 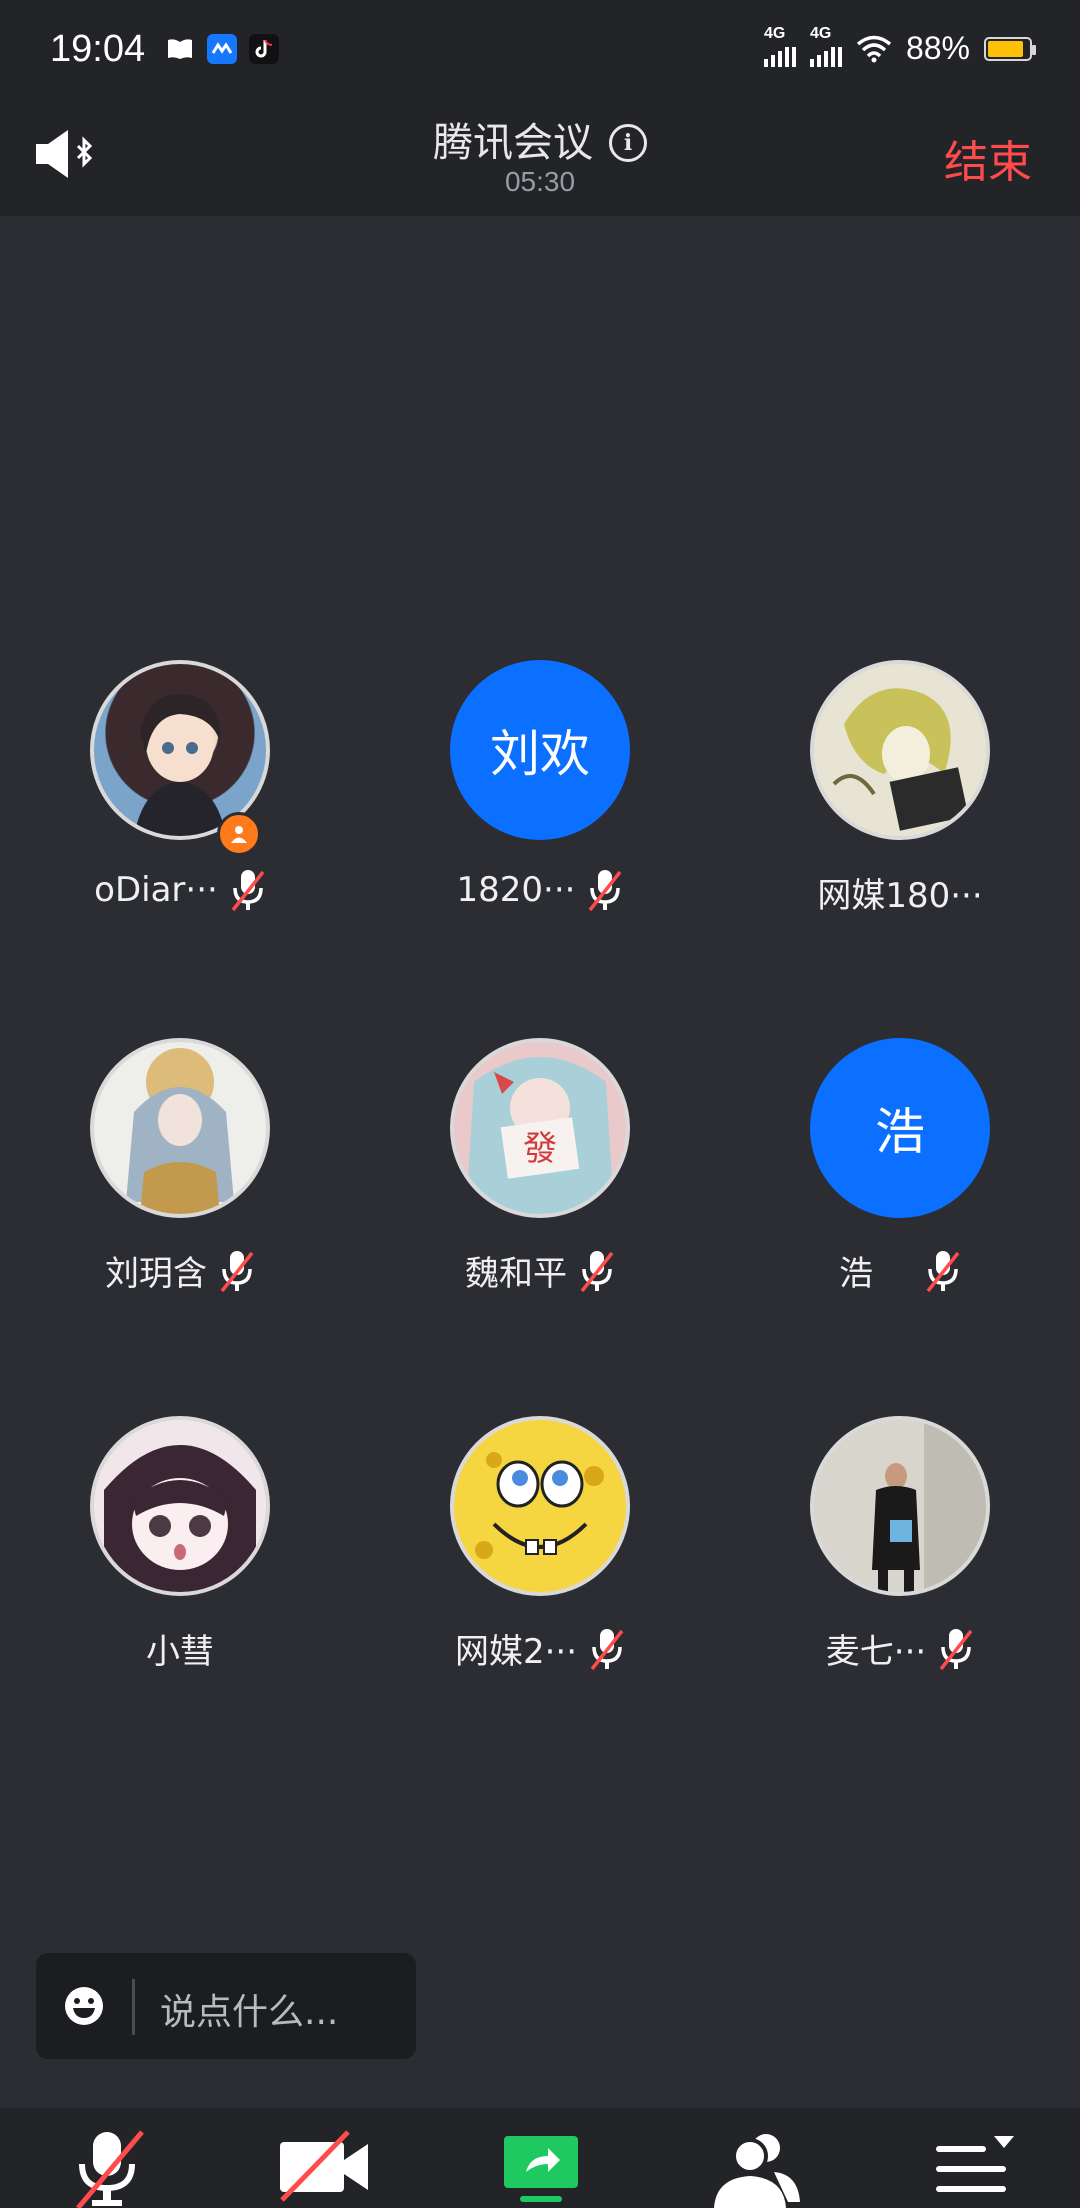 I want to click on participant-name: 魏和平, so click(x=516, y=1274).